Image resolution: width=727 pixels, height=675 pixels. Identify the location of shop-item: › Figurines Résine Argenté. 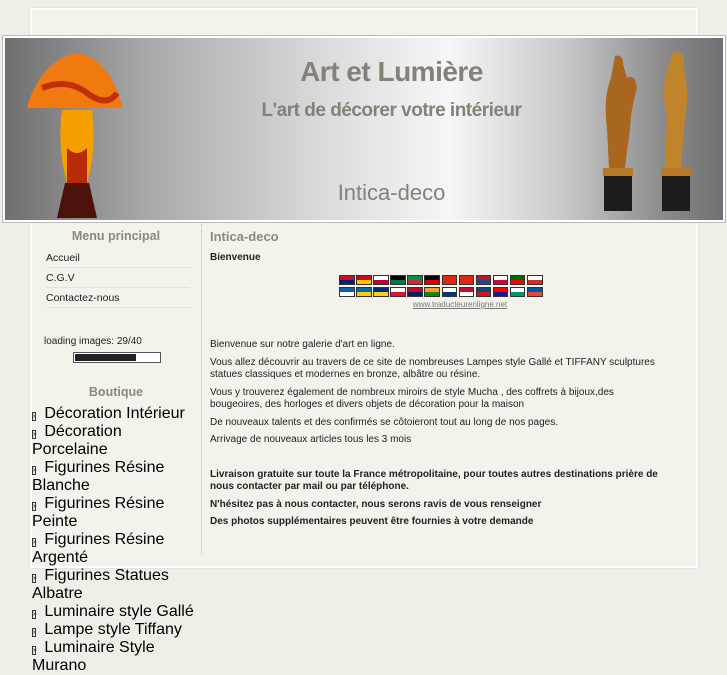
(116, 549).